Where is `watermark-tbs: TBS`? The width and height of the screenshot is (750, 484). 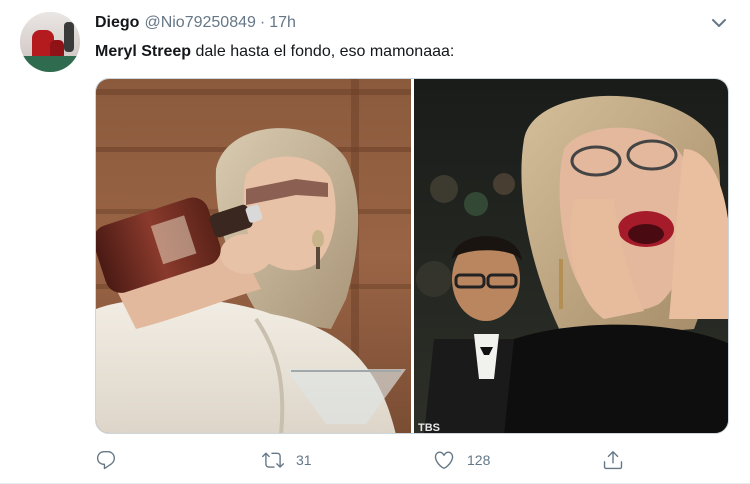 watermark-tbs: TBS is located at coordinates (429, 428).